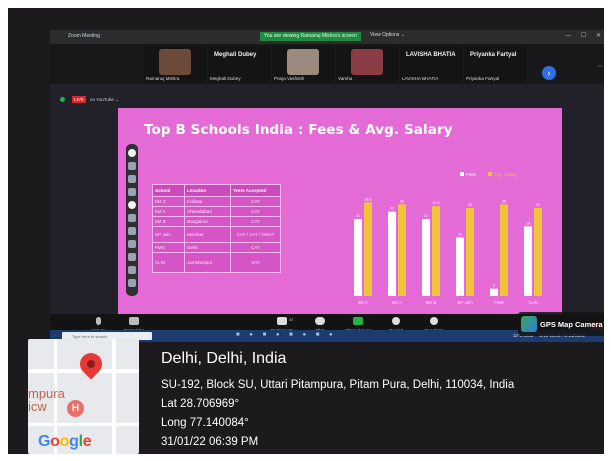 The width and height of the screenshot is (611, 461). Describe the element at coordinates (533, 302) in the screenshot. I see `x-tick-label: XLRI` at that location.